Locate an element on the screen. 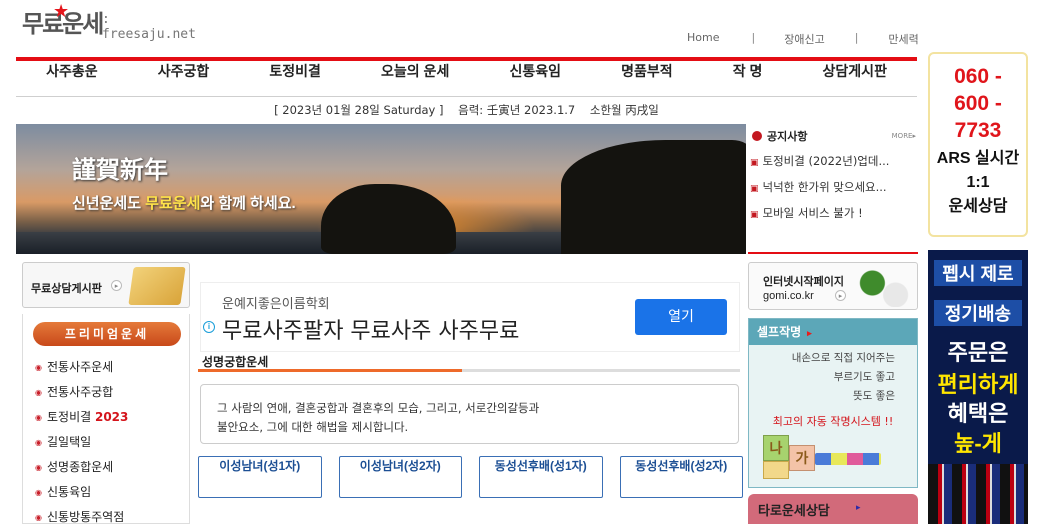 This screenshot has width=1057, height=524. free-board-banner: 무료상담게시판 ▸ is located at coordinates (106, 285).